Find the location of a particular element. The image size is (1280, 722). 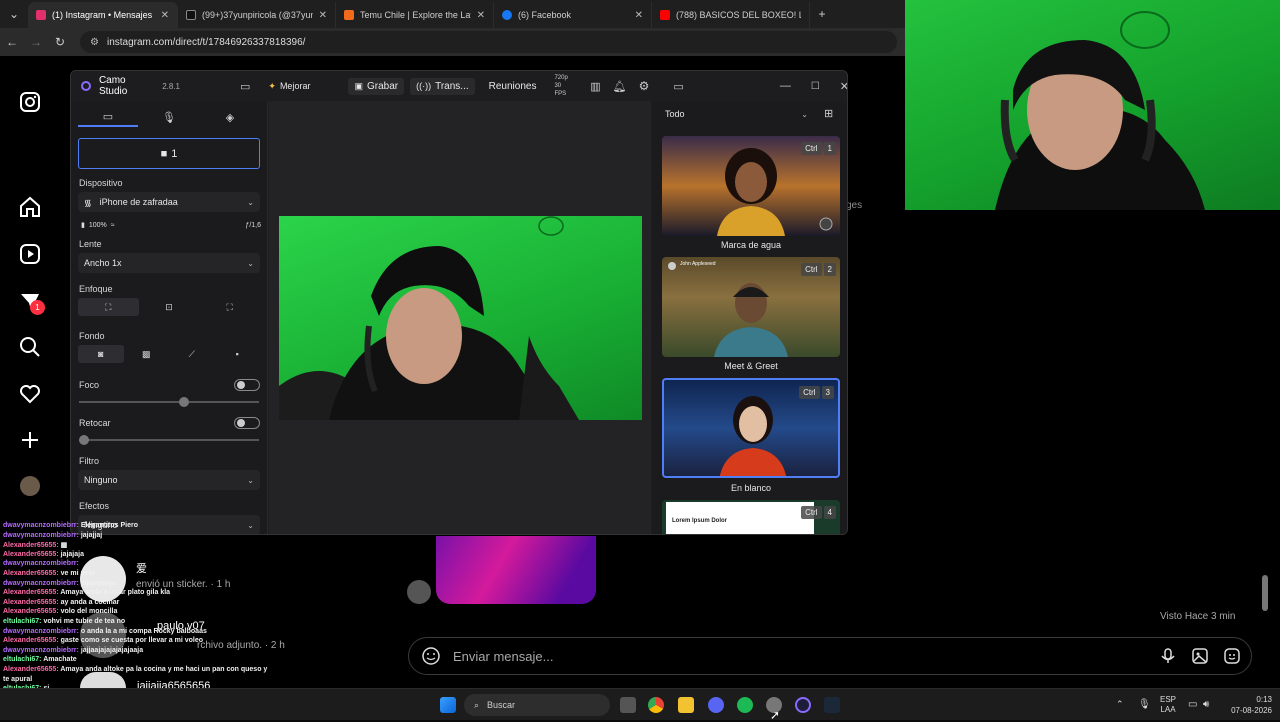

steam-icon is located at coordinates (832, 705).